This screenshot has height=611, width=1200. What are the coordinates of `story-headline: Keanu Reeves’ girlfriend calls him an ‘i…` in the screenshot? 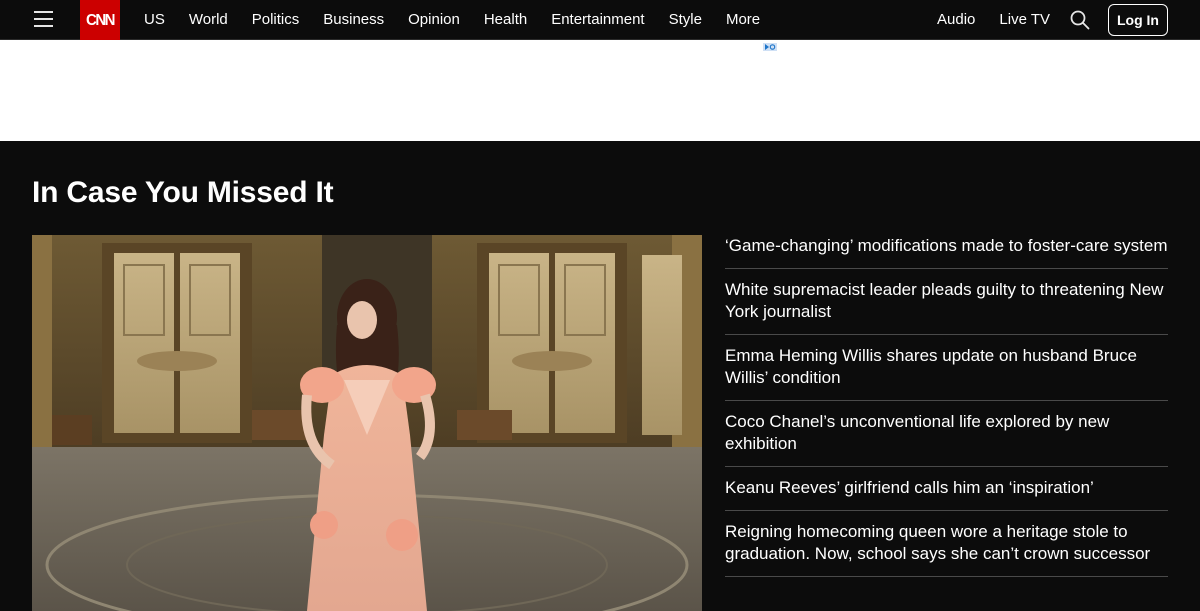 It's located at (946, 494).